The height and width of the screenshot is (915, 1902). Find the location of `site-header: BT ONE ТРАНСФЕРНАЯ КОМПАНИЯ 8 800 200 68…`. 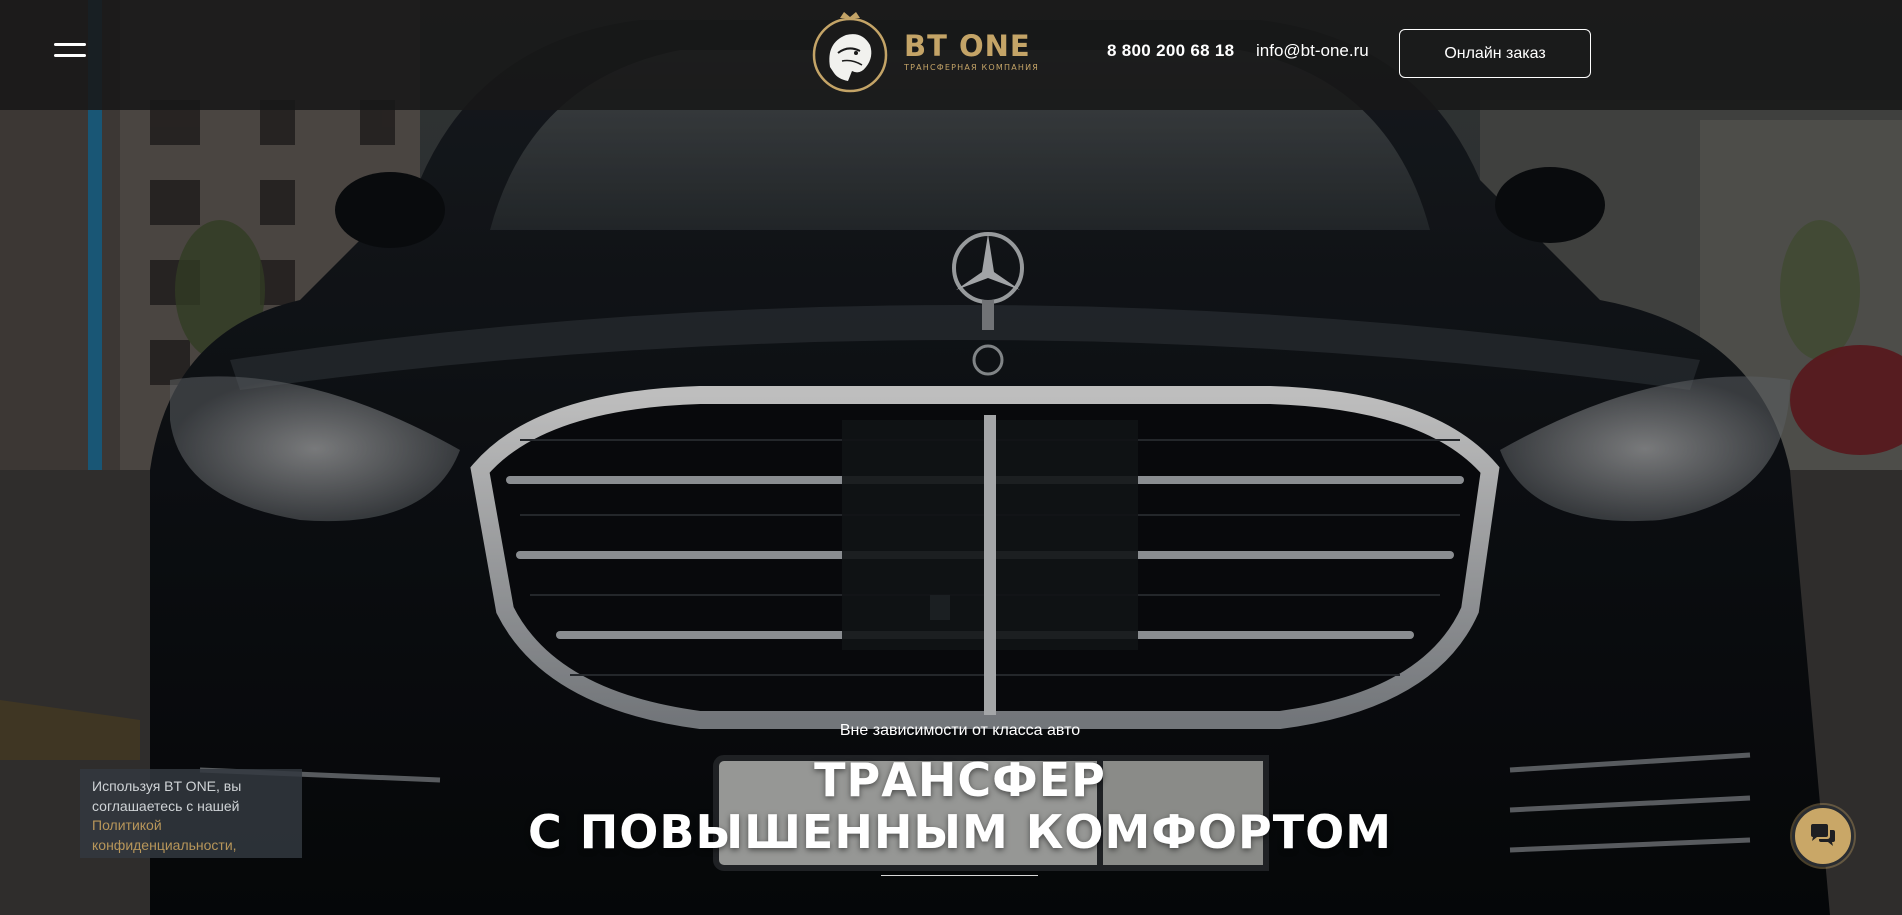

site-header: BT ONE ТРАНСФЕРНАЯ КОМПАНИЯ 8 800 200 68… is located at coordinates (951, 55).